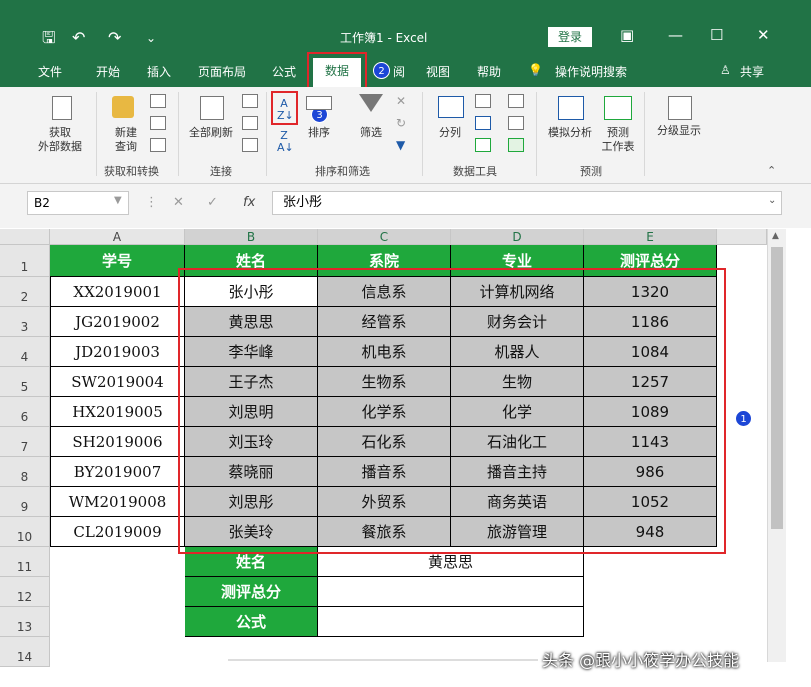 The image size is (811, 687). Describe the element at coordinates (516, 101) in the screenshot. I see `consolidate-icon` at that location.